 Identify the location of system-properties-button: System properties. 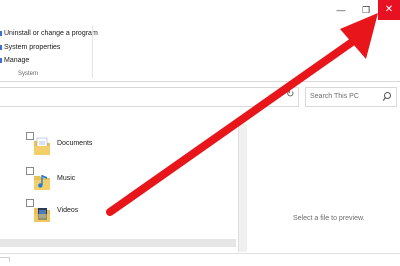
(30, 47).